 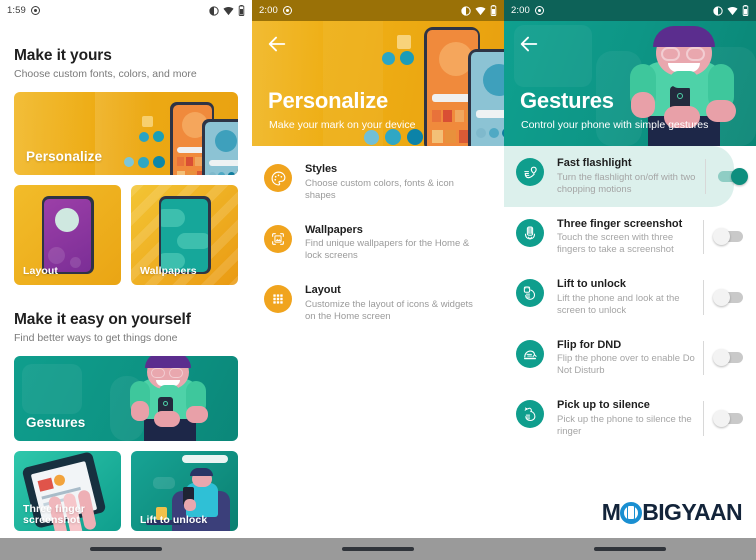 What do you see at coordinates (162, 398) in the screenshot?
I see `illustration-person` at bounding box center [162, 398].